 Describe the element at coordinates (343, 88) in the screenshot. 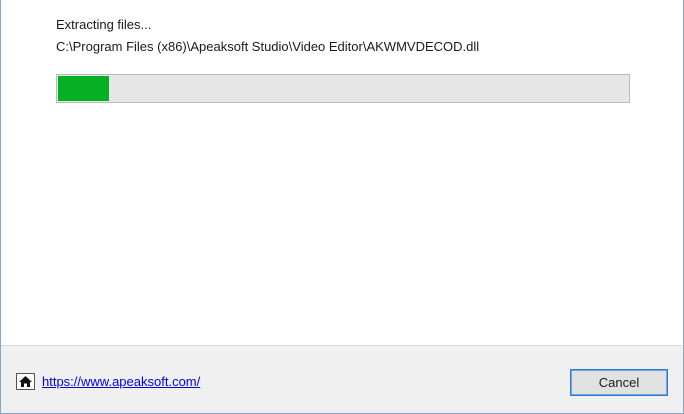

I see `extraction-progress-bar` at that location.